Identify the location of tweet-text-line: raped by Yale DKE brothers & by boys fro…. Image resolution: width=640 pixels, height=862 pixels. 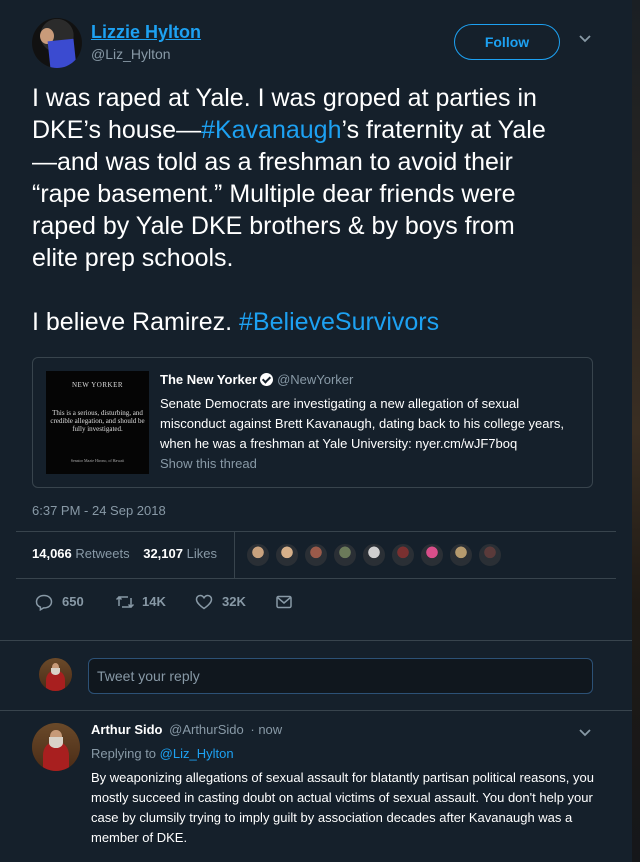
(317, 226).